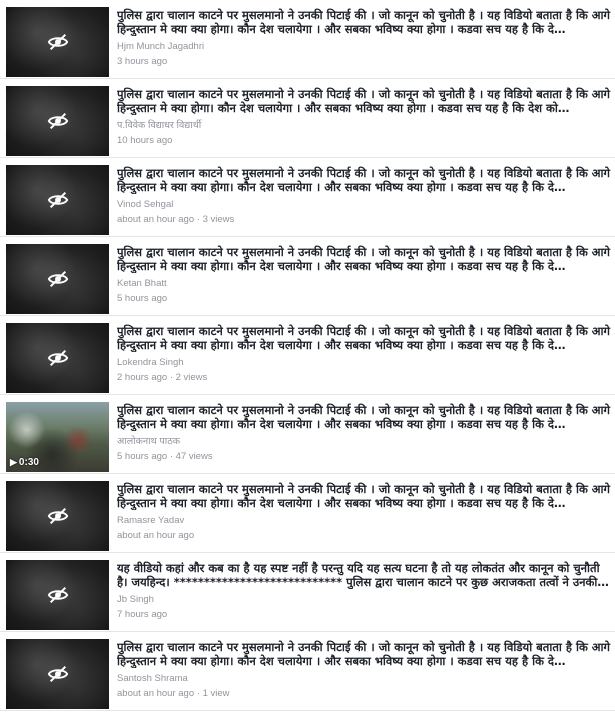 Image resolution: width=615 pixels, height=720 pixels. What do you see at coordinates (176, 219) in the screenshot?
I see `post-time: about an hour ago · 3 views` at bounding box center [176, 219].